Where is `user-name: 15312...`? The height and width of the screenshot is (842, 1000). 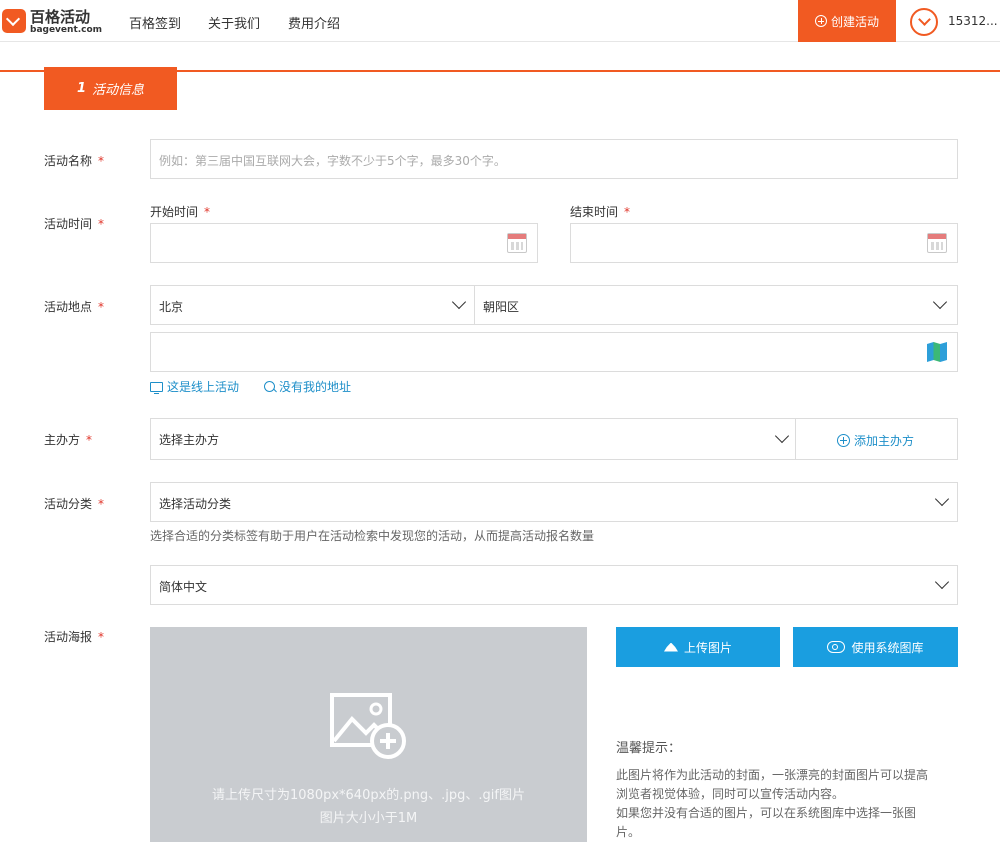
user-name: 15312... is located at coordinates (973, 21).